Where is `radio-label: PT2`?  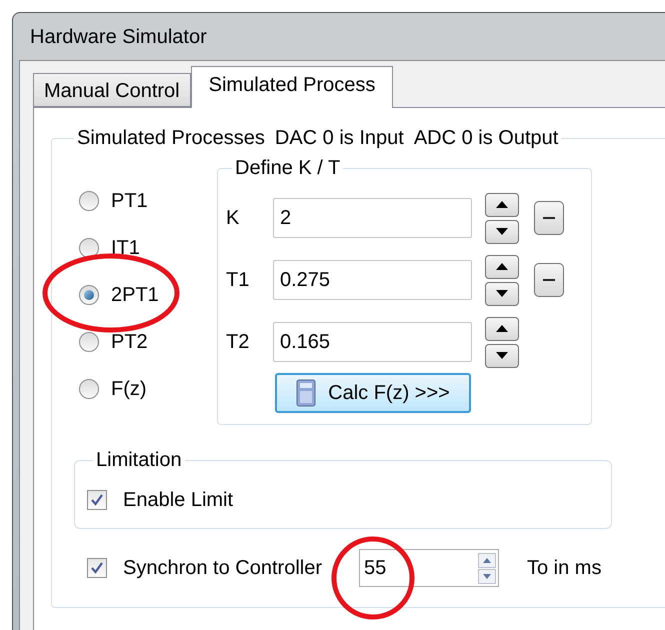 radio-label: PT2 is located at coordinates (129, 342).